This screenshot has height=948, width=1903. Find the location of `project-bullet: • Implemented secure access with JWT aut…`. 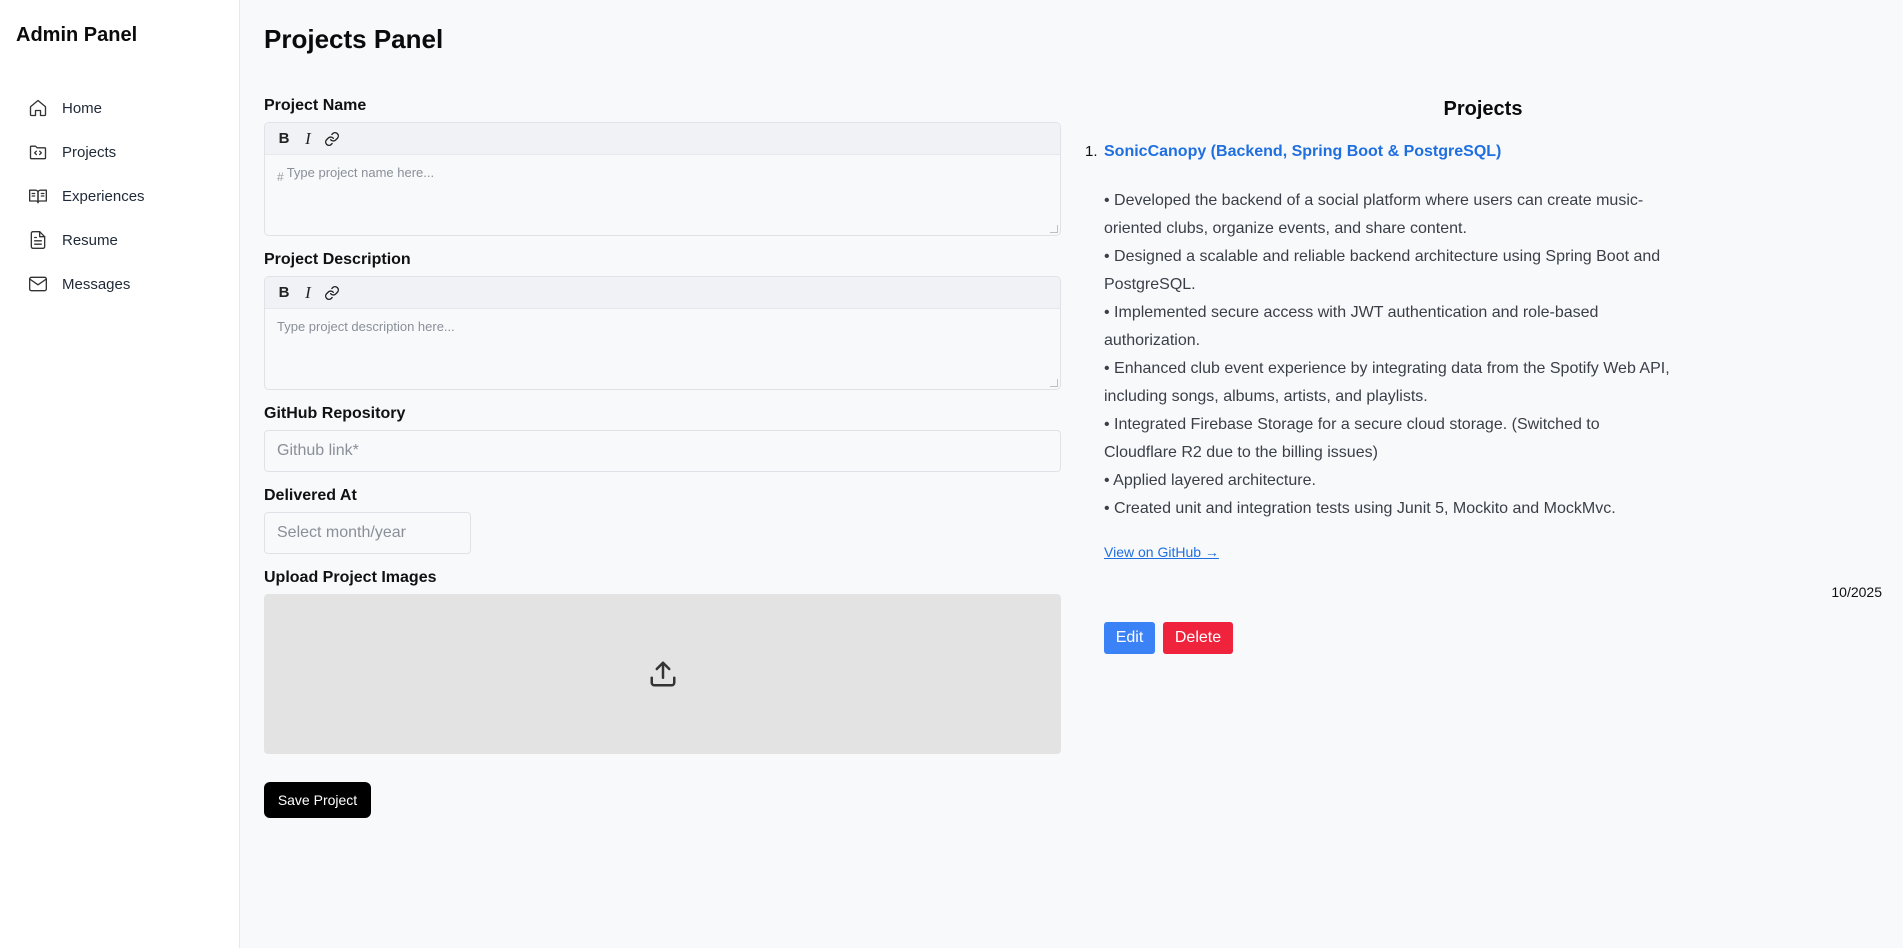

project-bullet: • Implemented secure access with JWT aut… is located at coordinates (1351, 326).